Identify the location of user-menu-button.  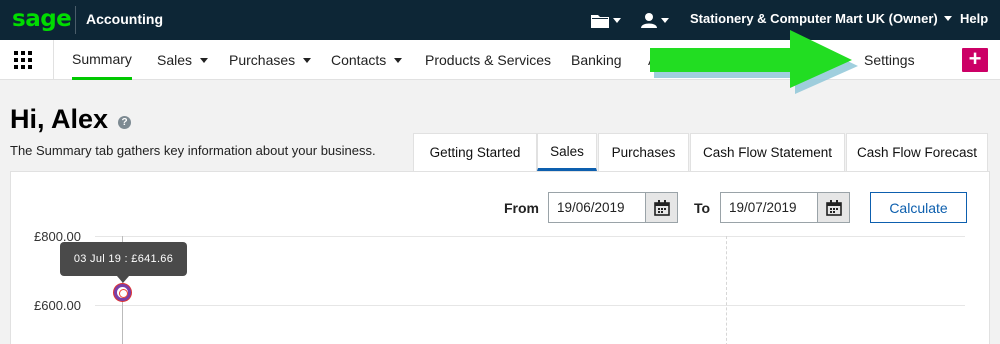
(655, 20).